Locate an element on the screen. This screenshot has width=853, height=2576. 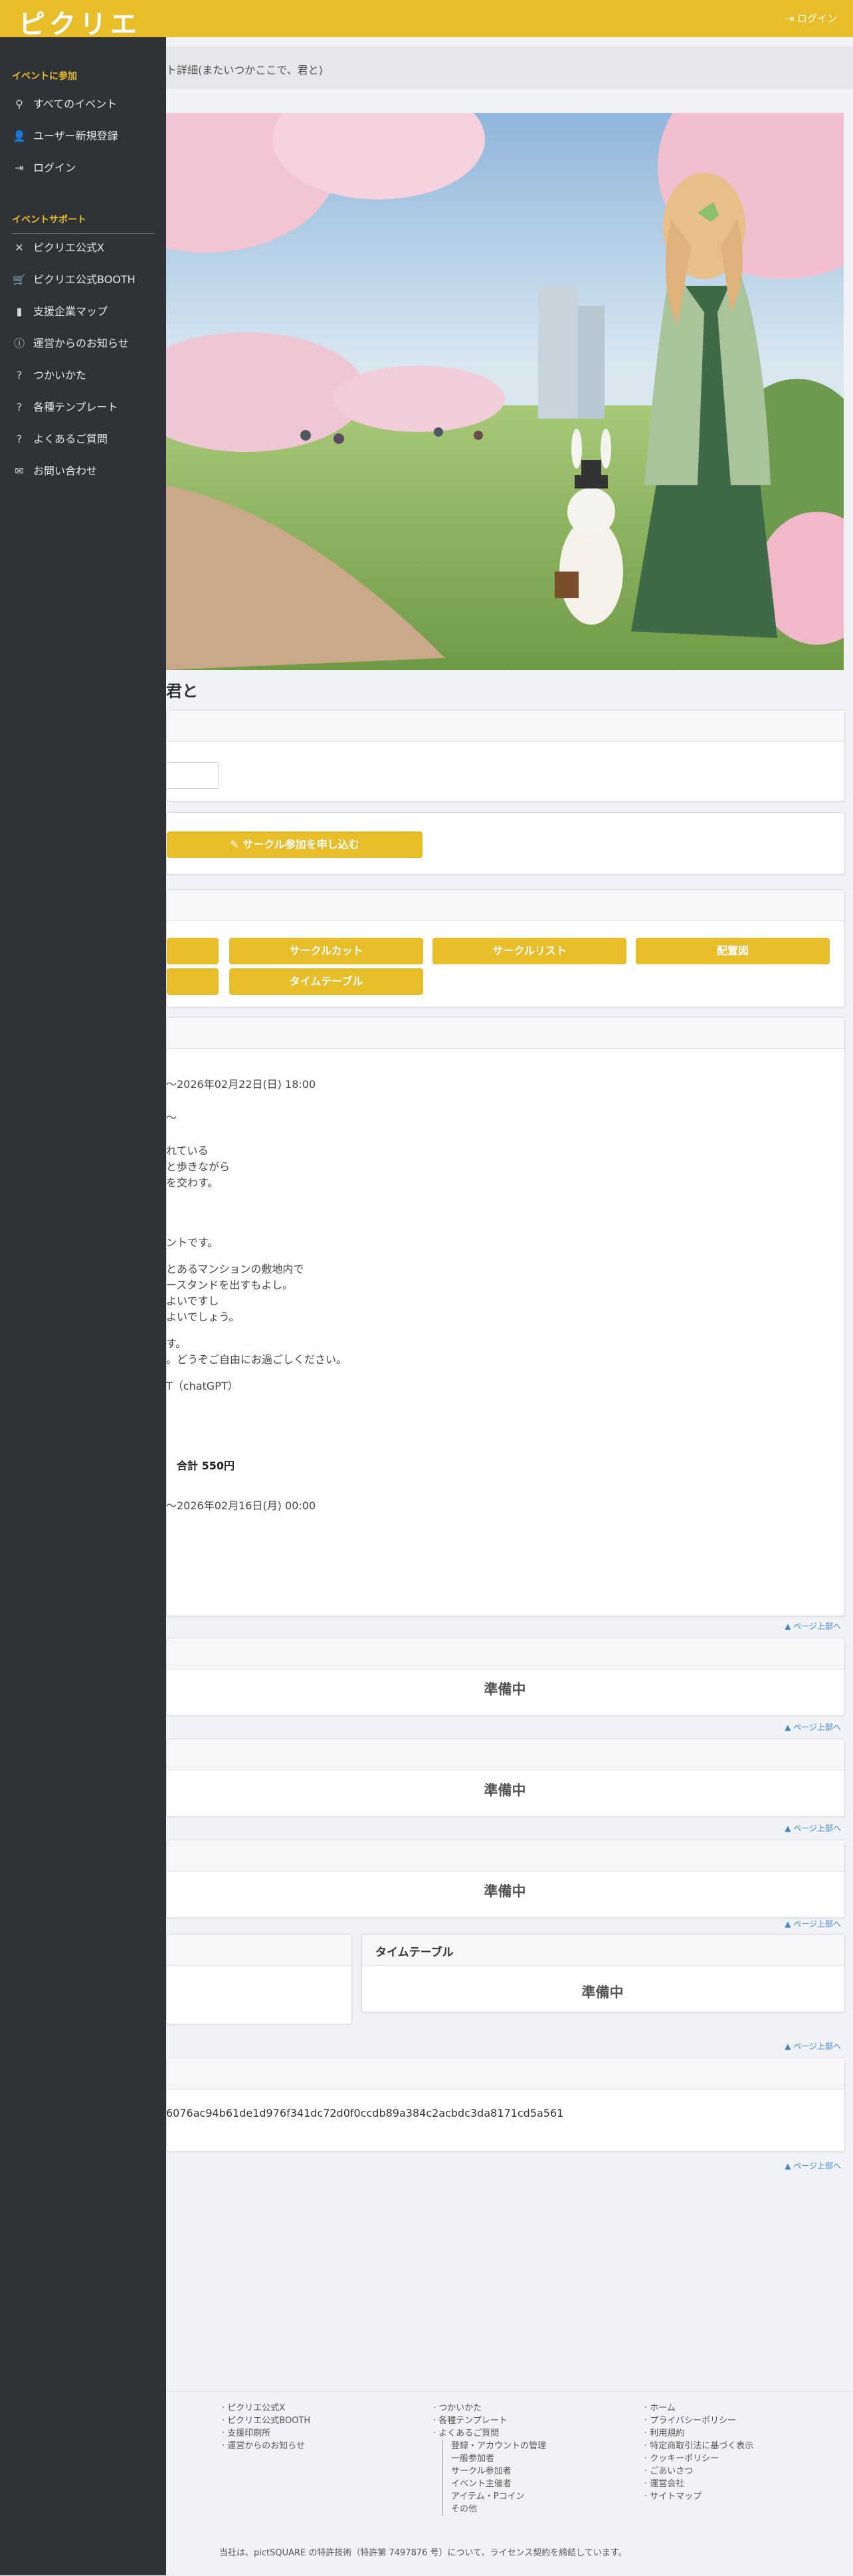
sidebar-item-contact: ✉ お問い合わせ is located at coordinates (55, 471).